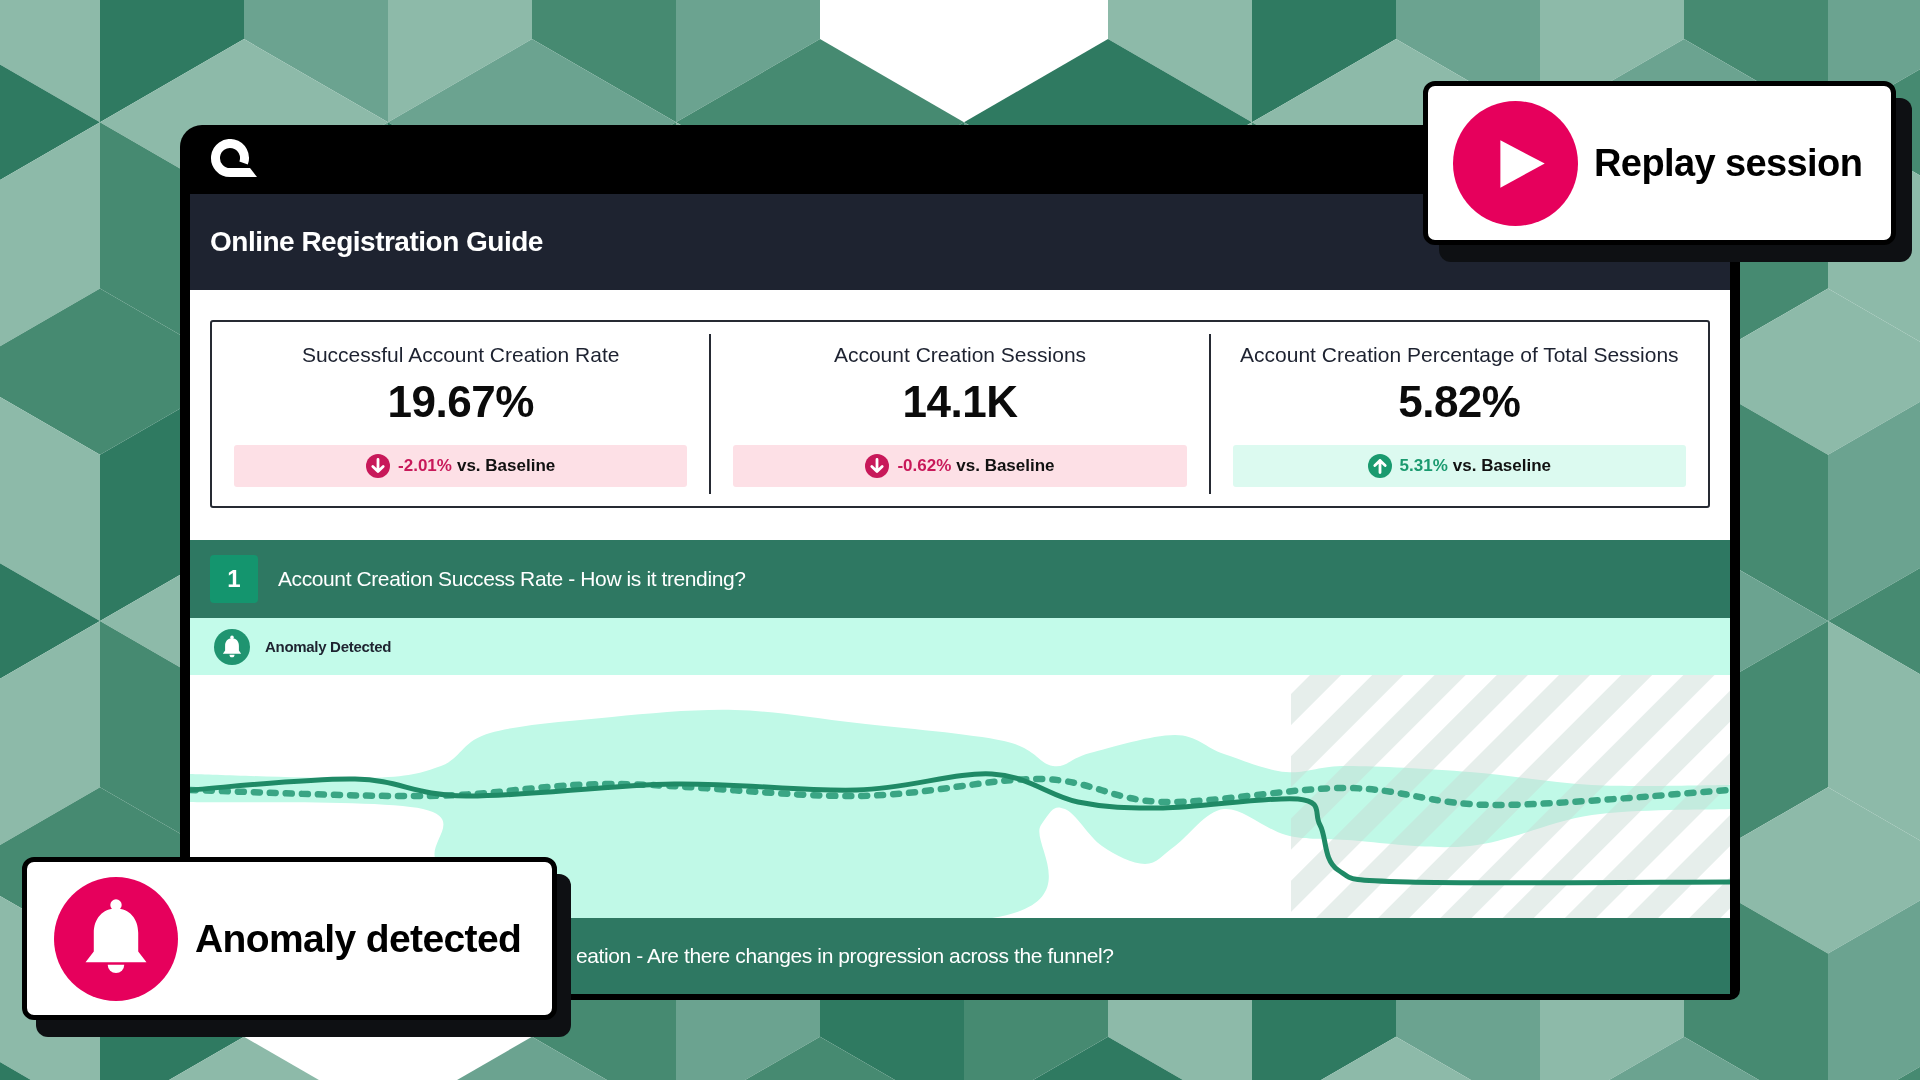 The height and width of the screenshot is (1080, 1920). I want to click on change-percent: -2.01%, so click(425, 466).